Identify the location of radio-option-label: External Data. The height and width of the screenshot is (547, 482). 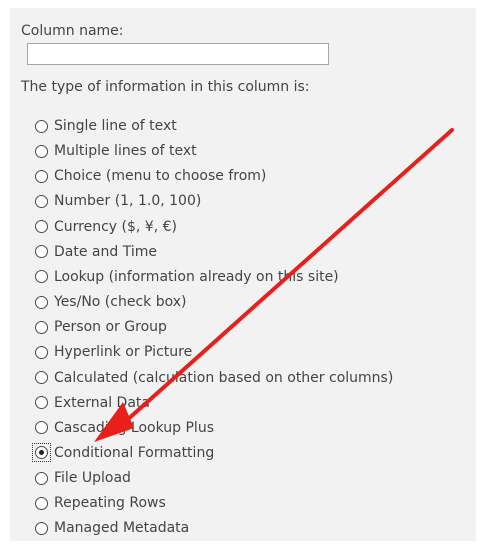
(102, 402).